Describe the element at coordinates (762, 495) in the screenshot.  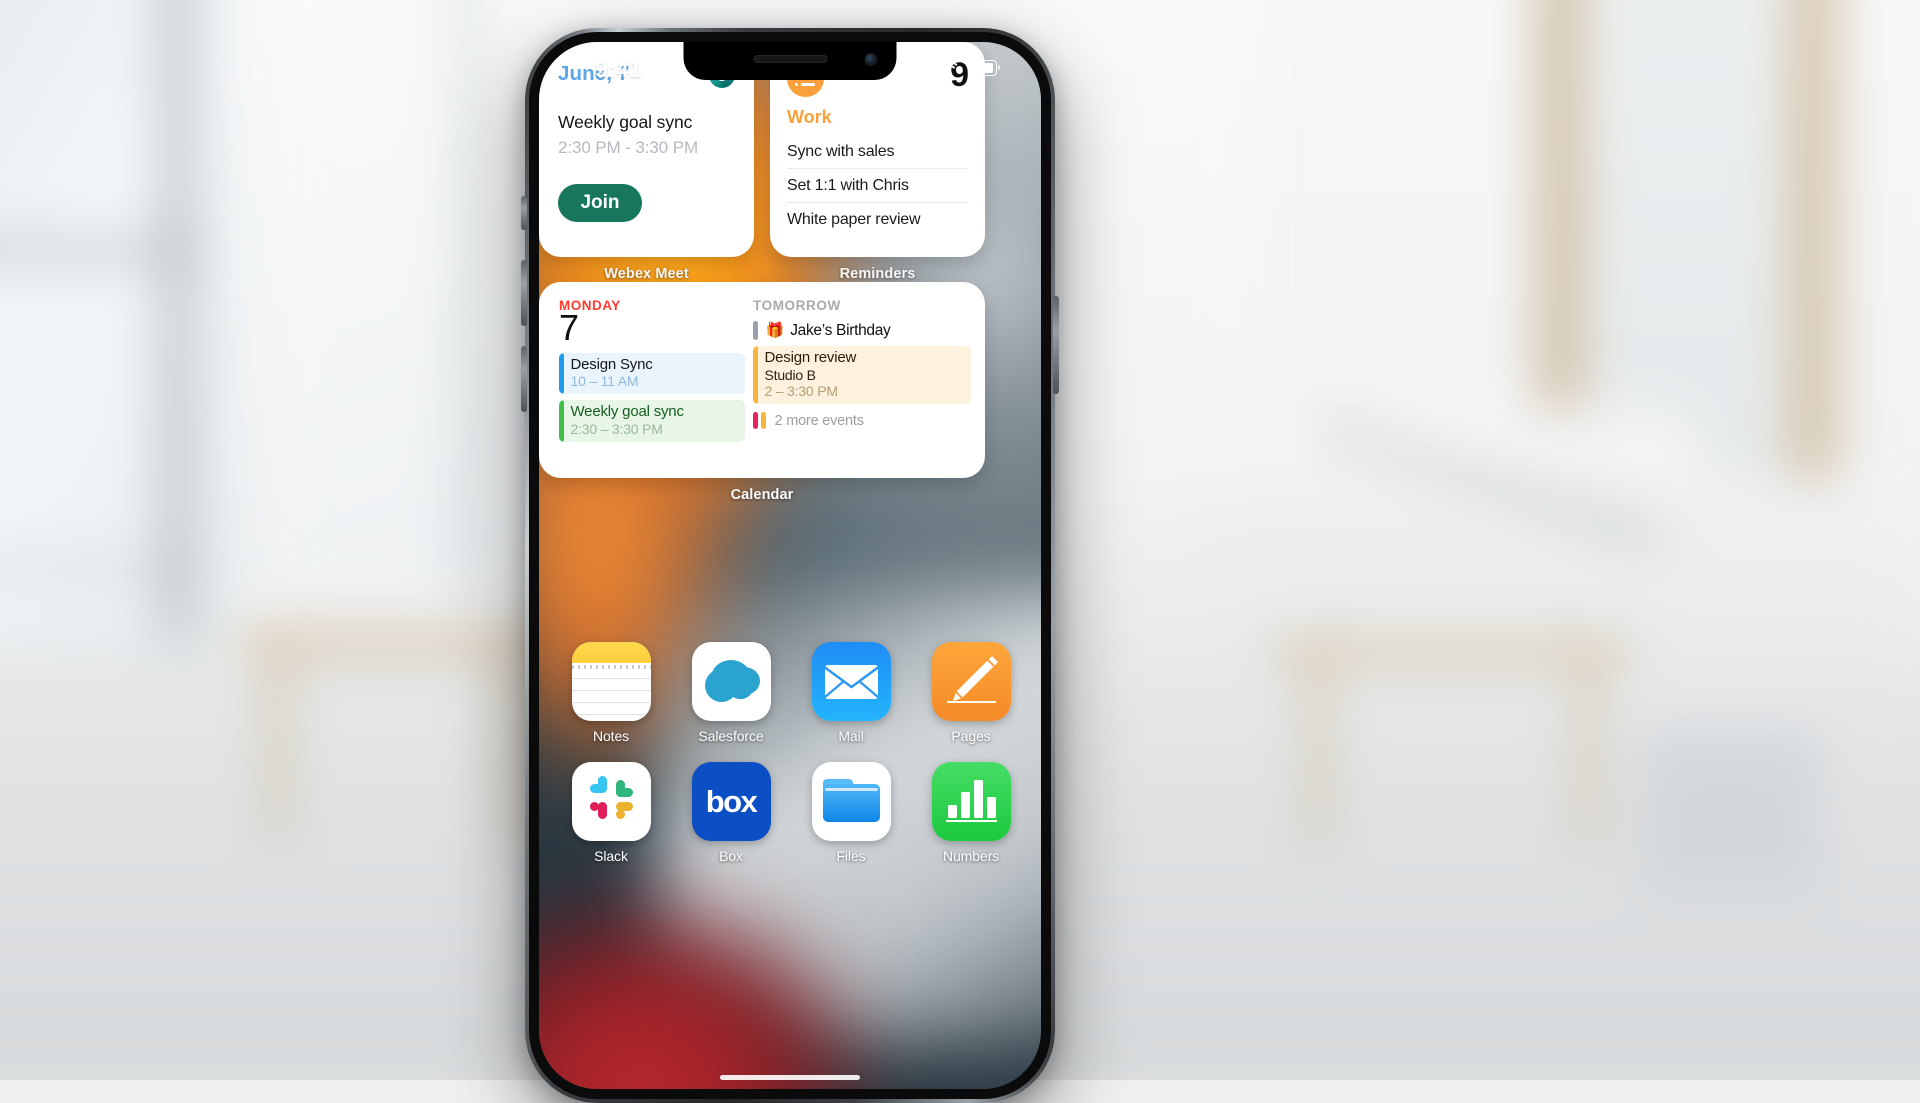
I see `calendar-widget-label: Calendar` at that location.